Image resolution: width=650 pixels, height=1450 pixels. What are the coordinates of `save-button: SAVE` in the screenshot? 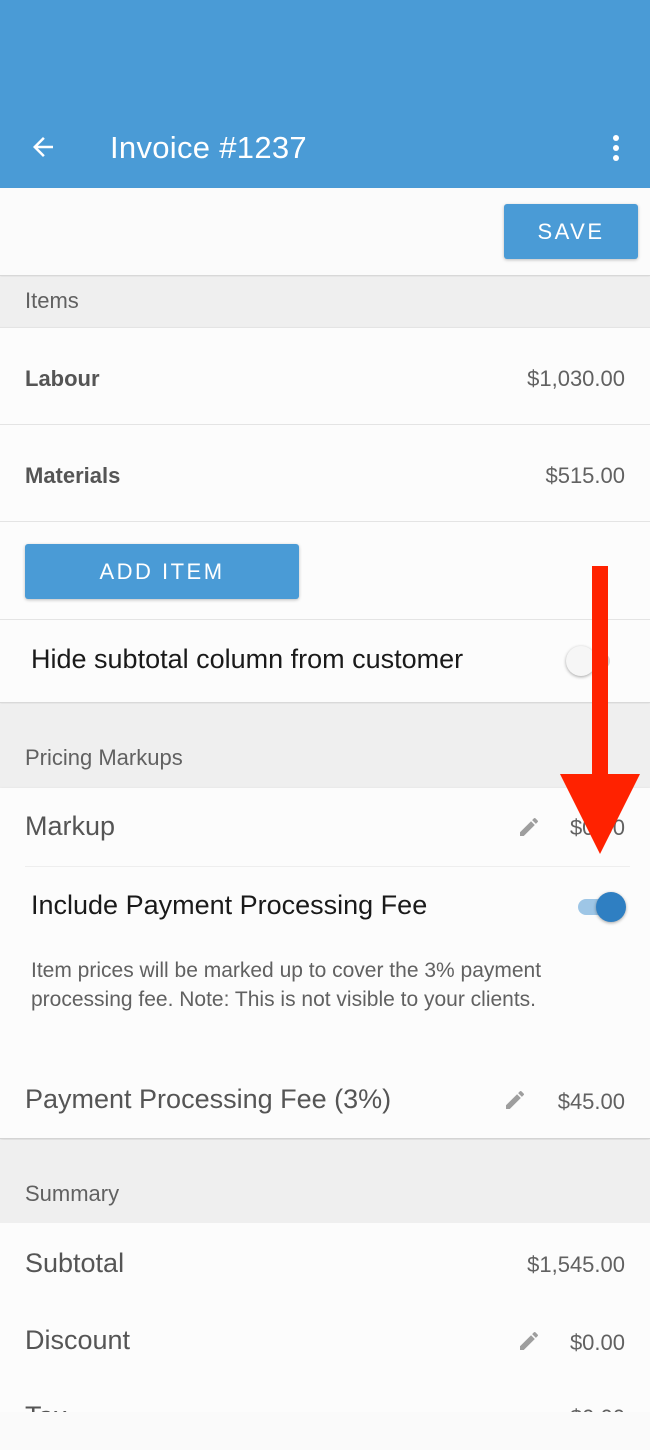 It's located at (571, 231).